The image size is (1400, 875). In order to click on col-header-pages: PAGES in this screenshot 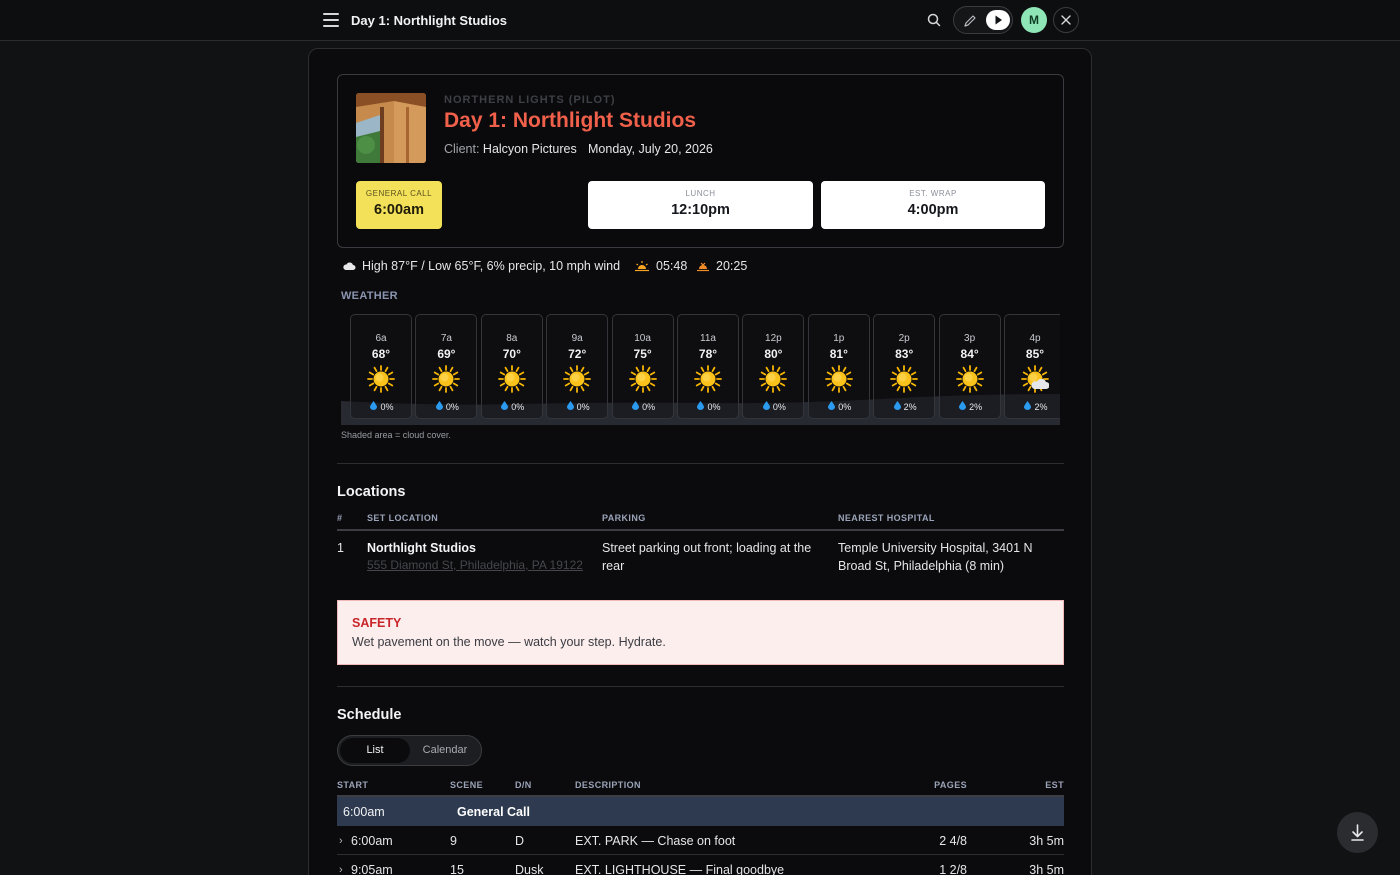, I will do `click(950, 785)`.